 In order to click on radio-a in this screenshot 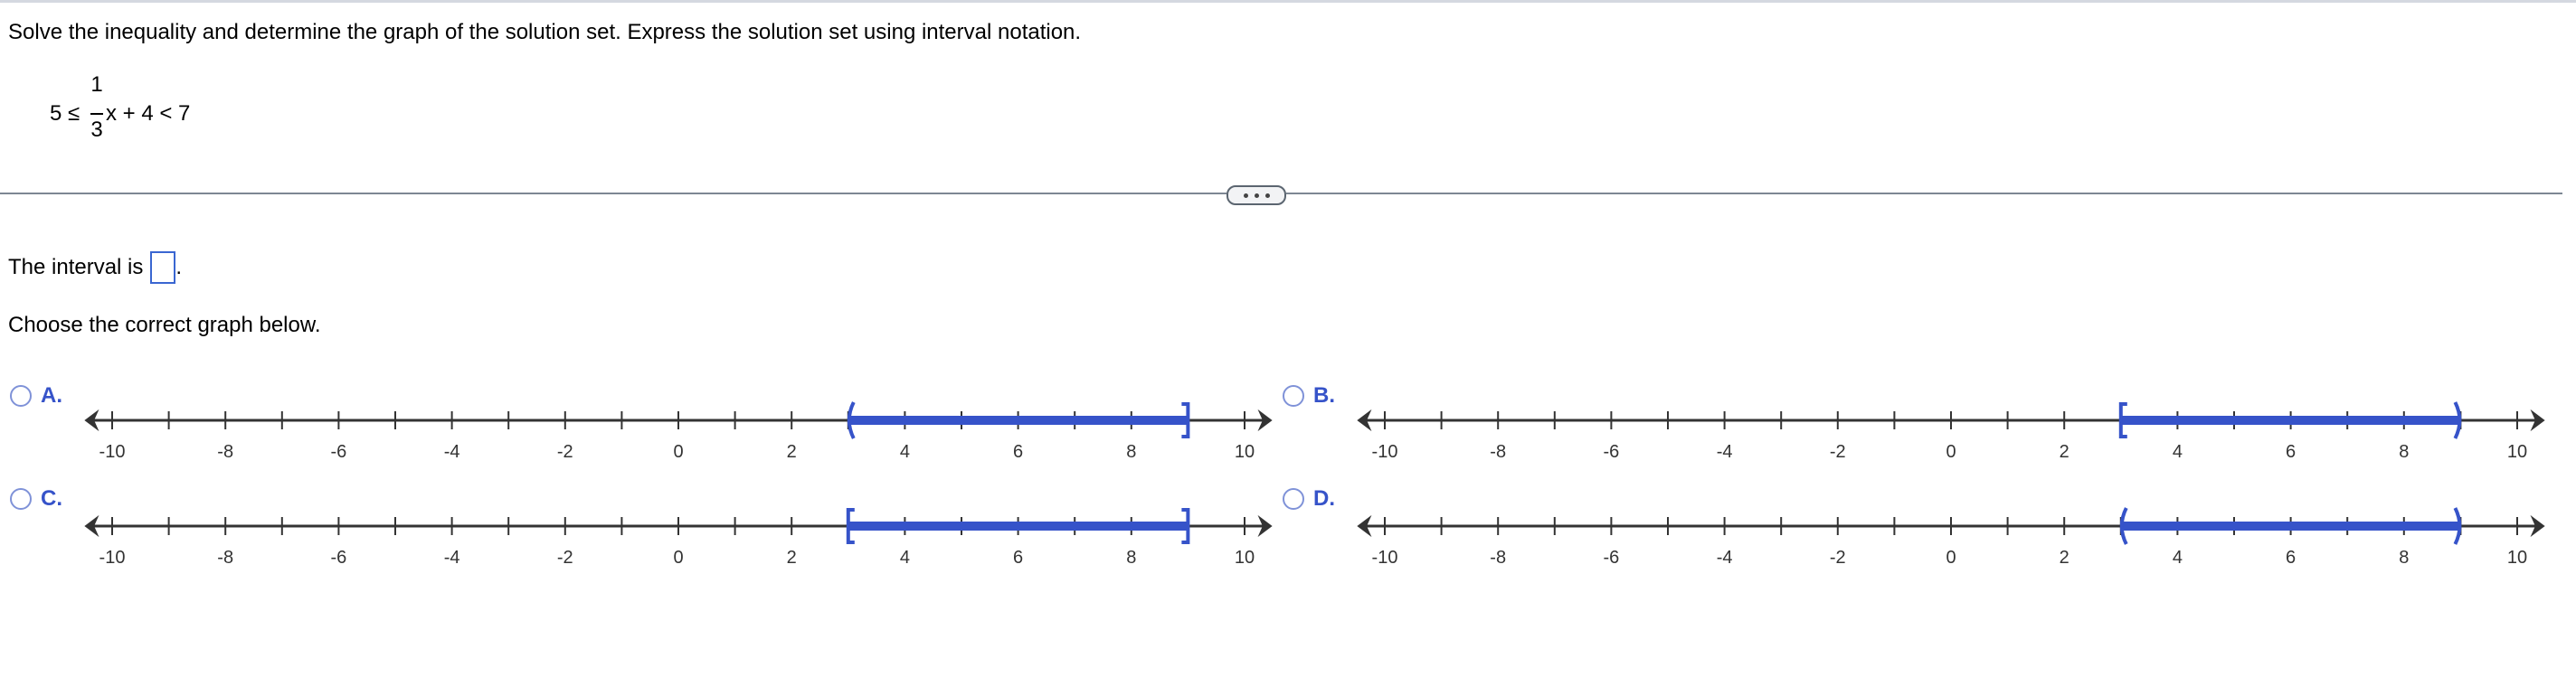, I will do `click(21, 396)`.